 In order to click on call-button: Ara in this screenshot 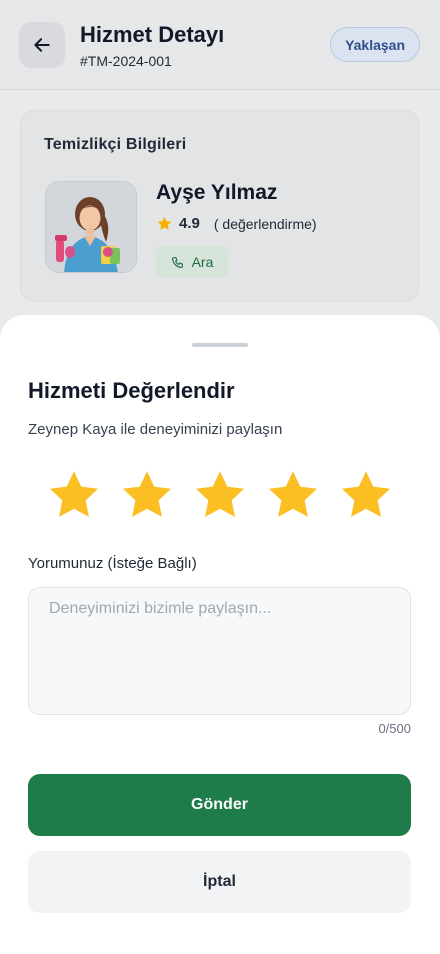, I will do `click(192, 262)`.